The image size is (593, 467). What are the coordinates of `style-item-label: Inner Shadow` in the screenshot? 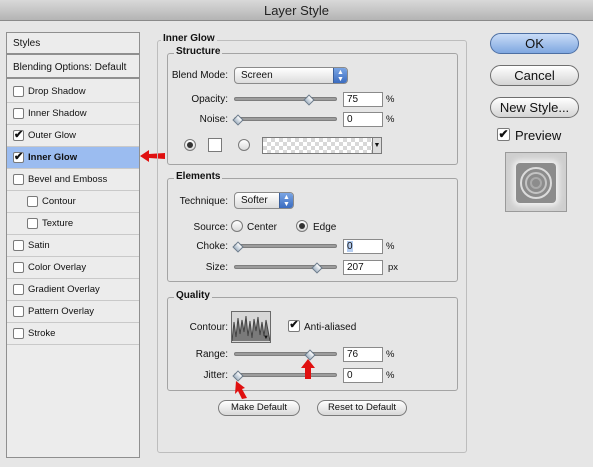 It's located at (57, 113).